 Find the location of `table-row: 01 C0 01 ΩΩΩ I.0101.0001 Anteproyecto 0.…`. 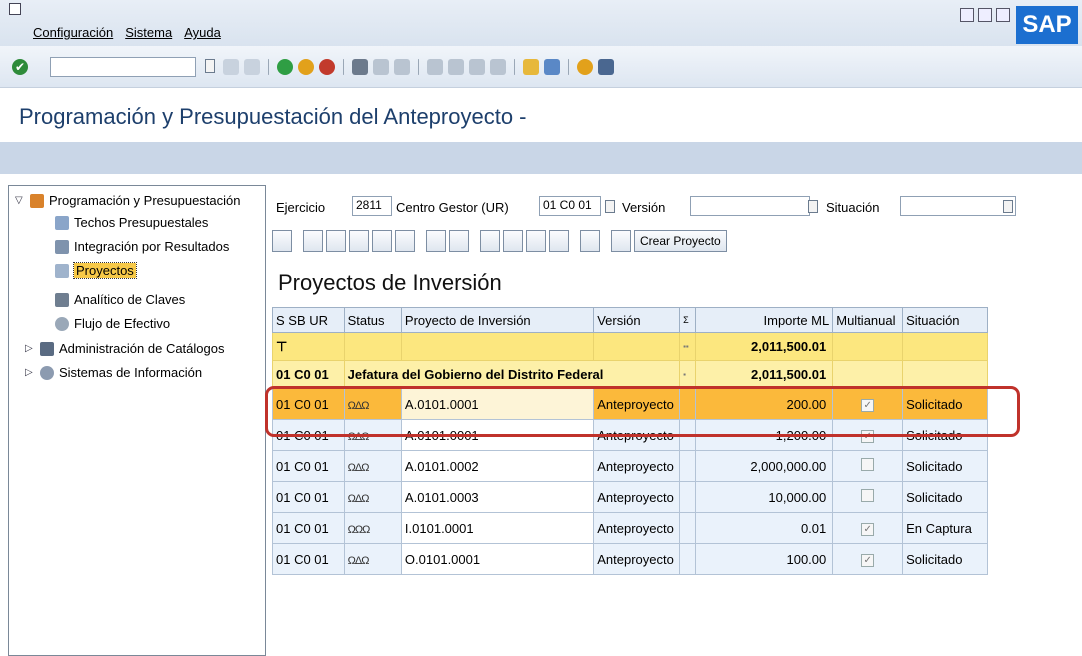

table-row: 01 C0 01 ΩΩΩ I.0101.0001 Anteproyecto 0.… is located at coordinates (630, 528).